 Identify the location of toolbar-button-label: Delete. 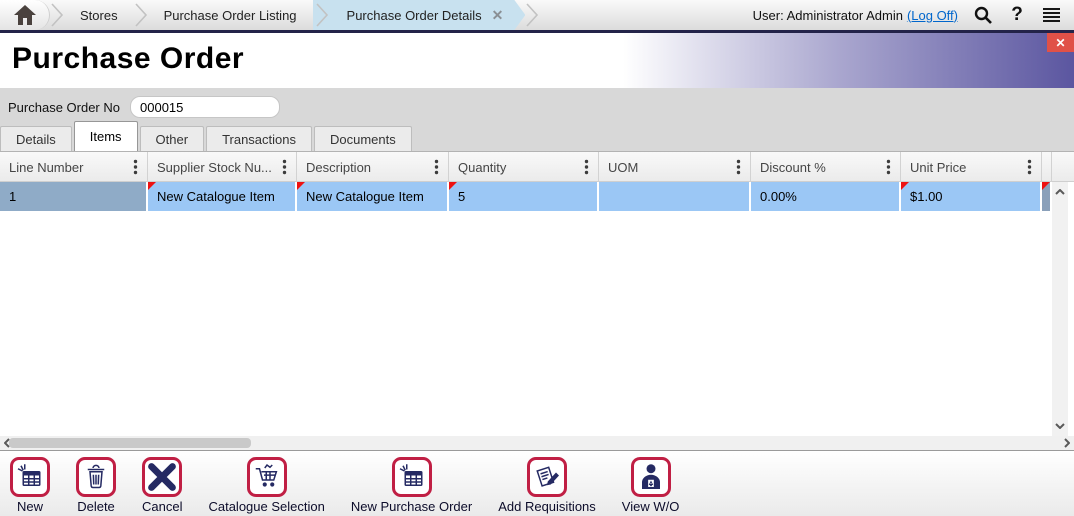
(96, 506).